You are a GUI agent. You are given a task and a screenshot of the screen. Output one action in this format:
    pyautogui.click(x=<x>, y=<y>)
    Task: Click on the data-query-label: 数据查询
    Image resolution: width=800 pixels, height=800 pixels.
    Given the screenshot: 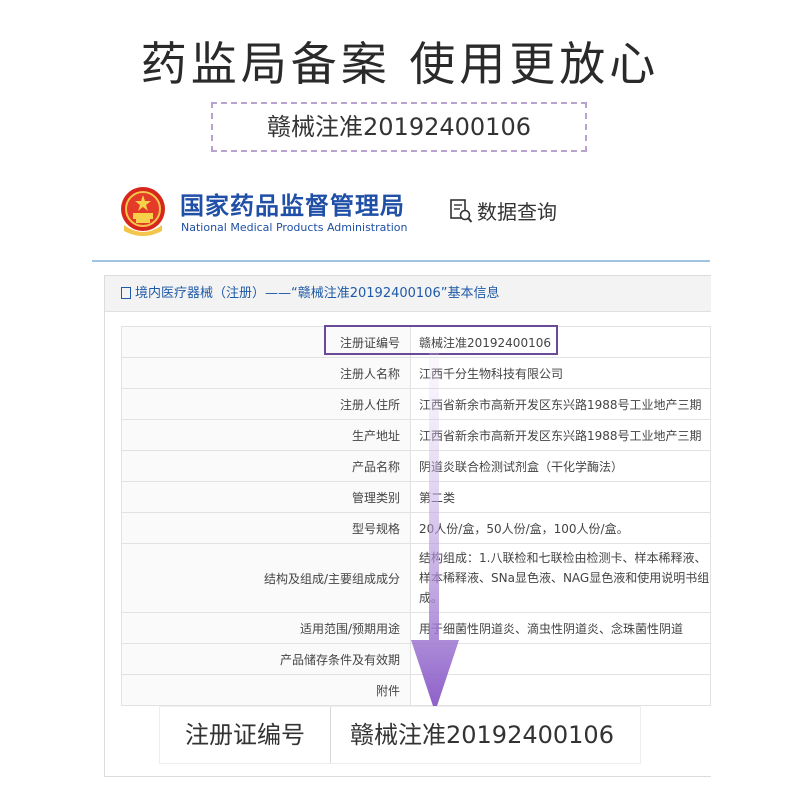 What is the action you would take?
    pyautogui.click(x=517, y=212)
    